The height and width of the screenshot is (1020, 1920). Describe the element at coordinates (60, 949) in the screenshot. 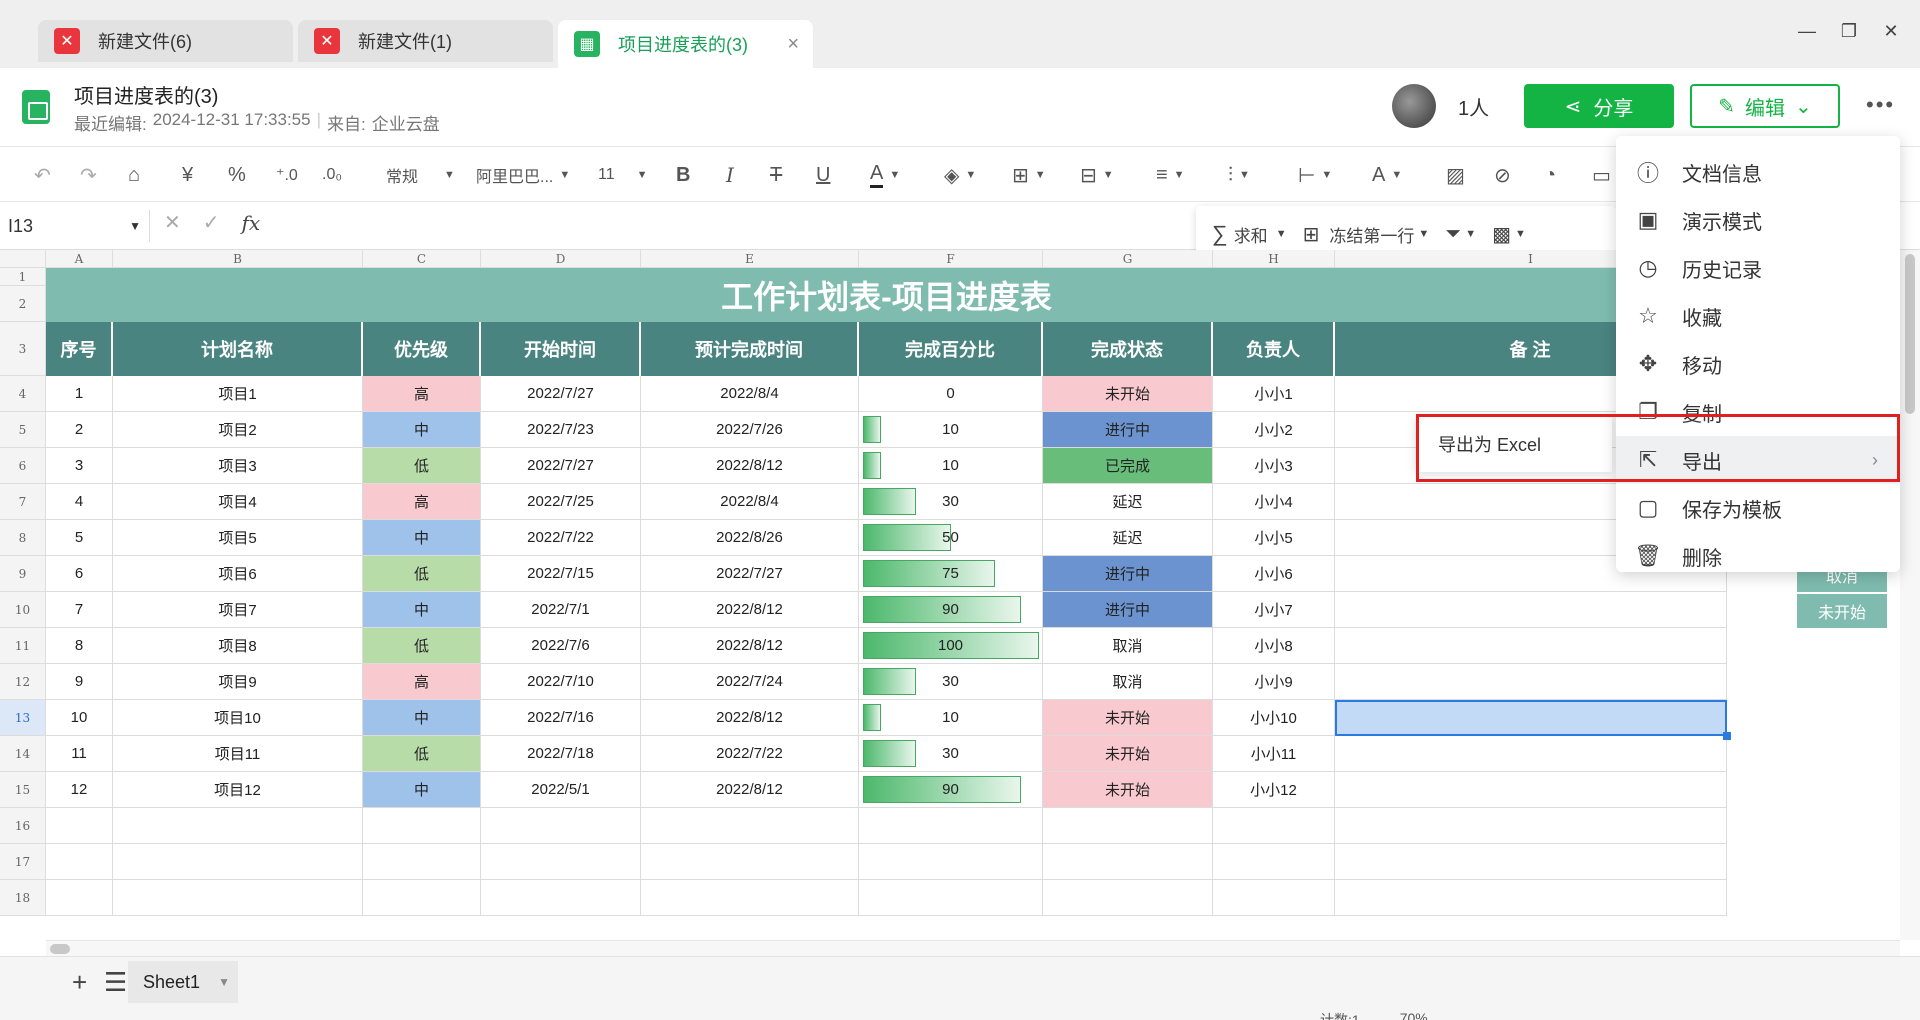

I see `scroll-thumb` at that location.